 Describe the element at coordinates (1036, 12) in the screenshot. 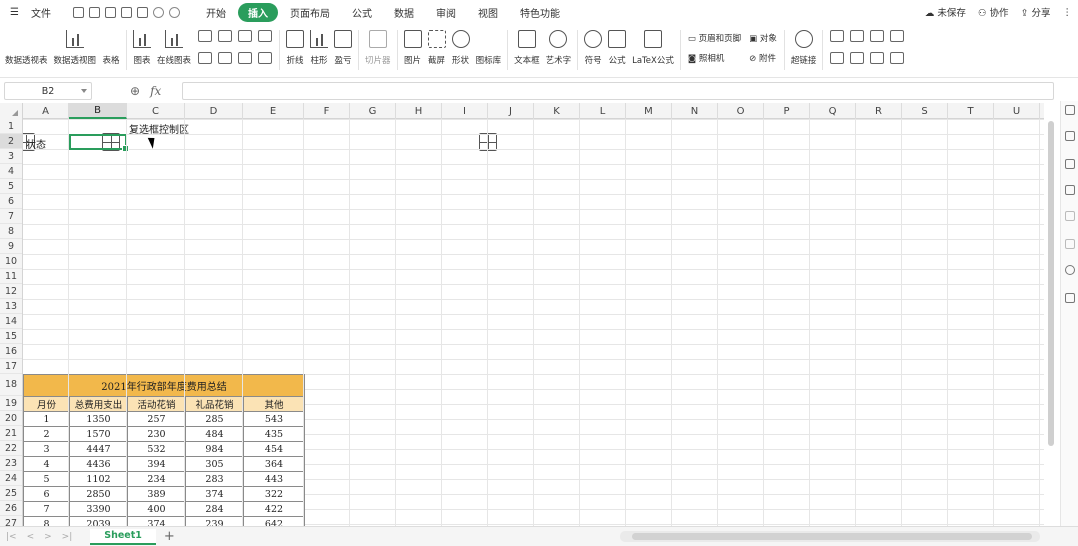

I see `share-button: ⇪ 分享` at that location.